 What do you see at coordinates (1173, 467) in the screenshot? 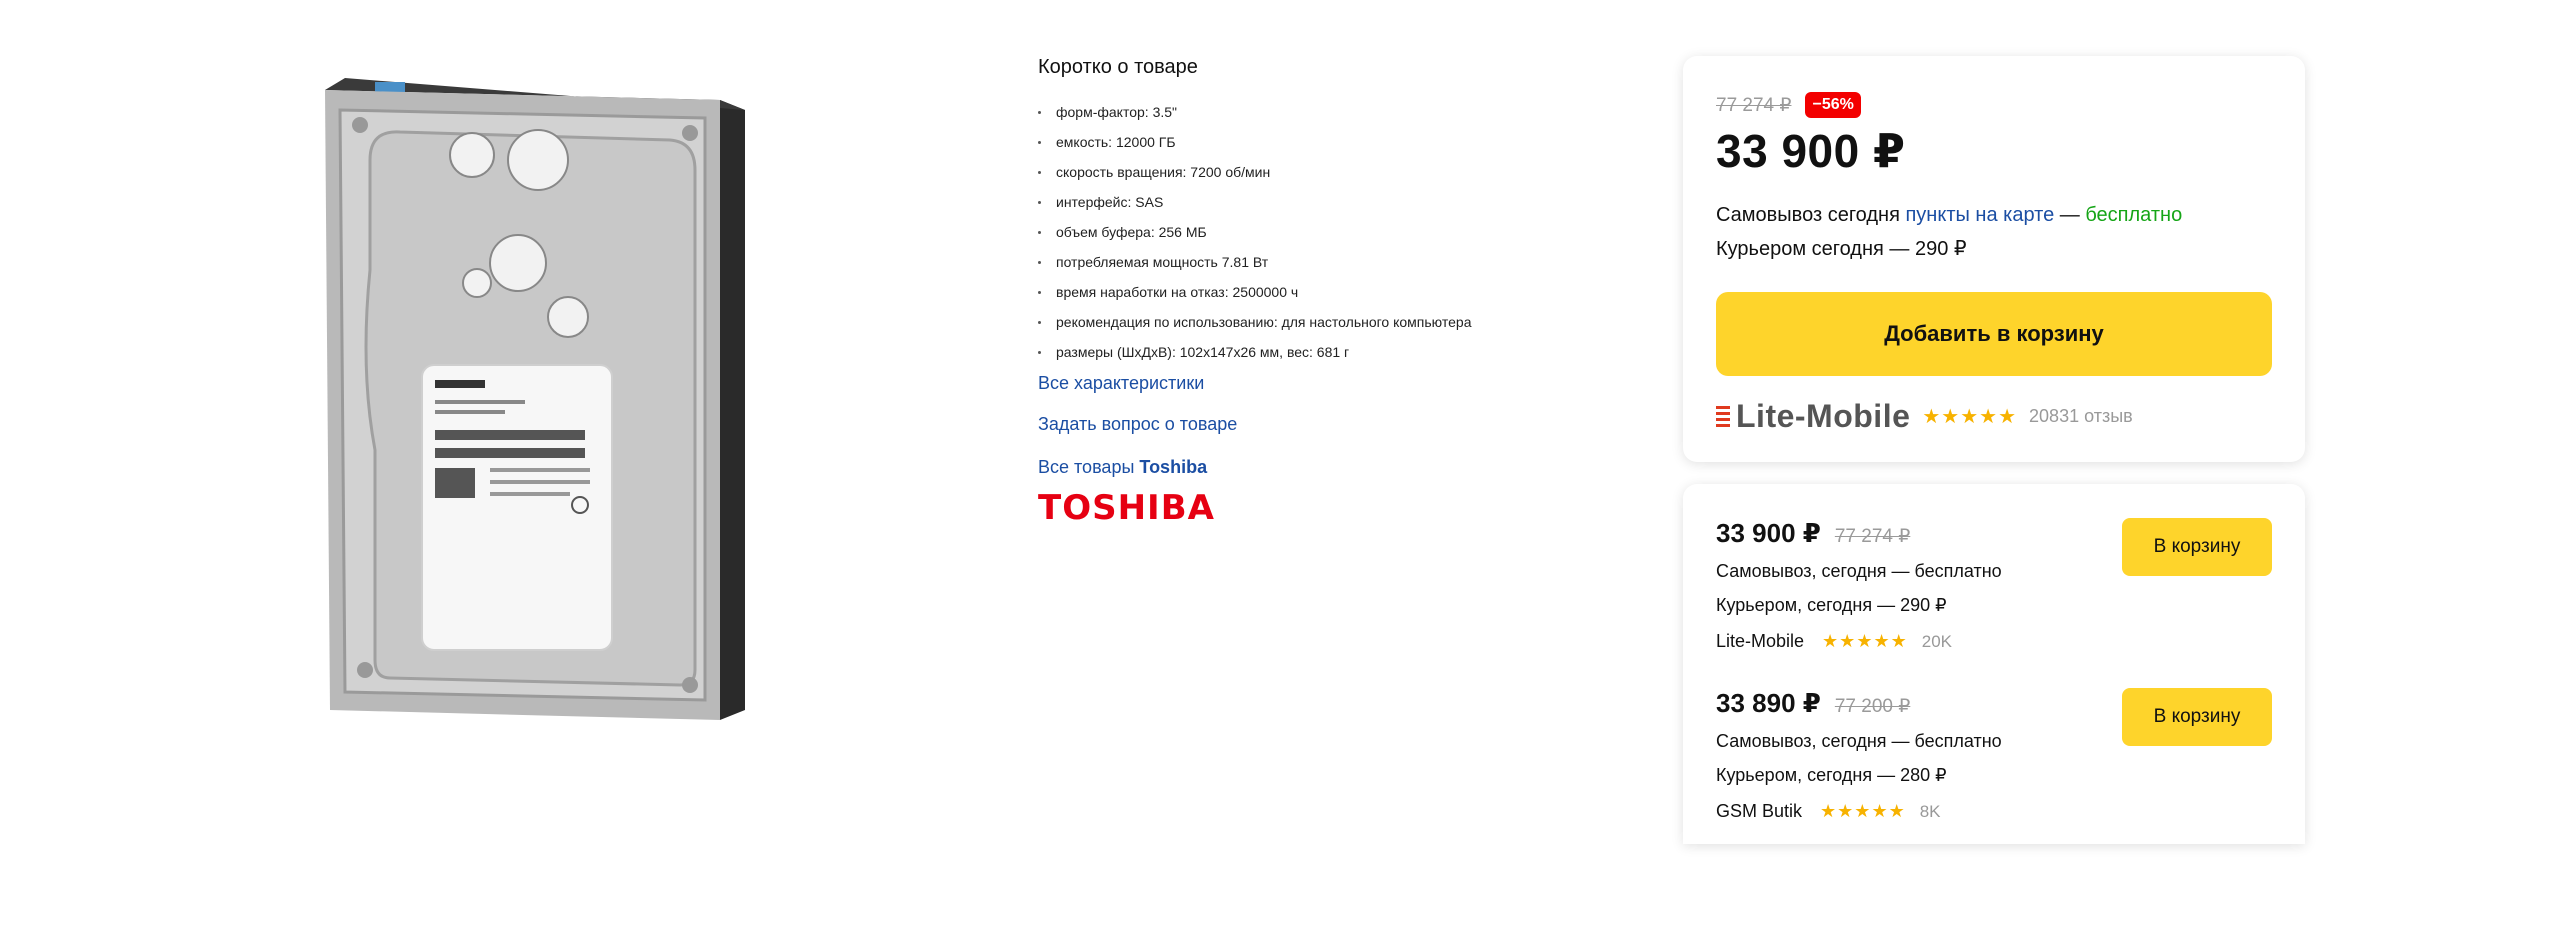
I see `brand-link-name: Toshiba` at bounding box center [1173, 467].